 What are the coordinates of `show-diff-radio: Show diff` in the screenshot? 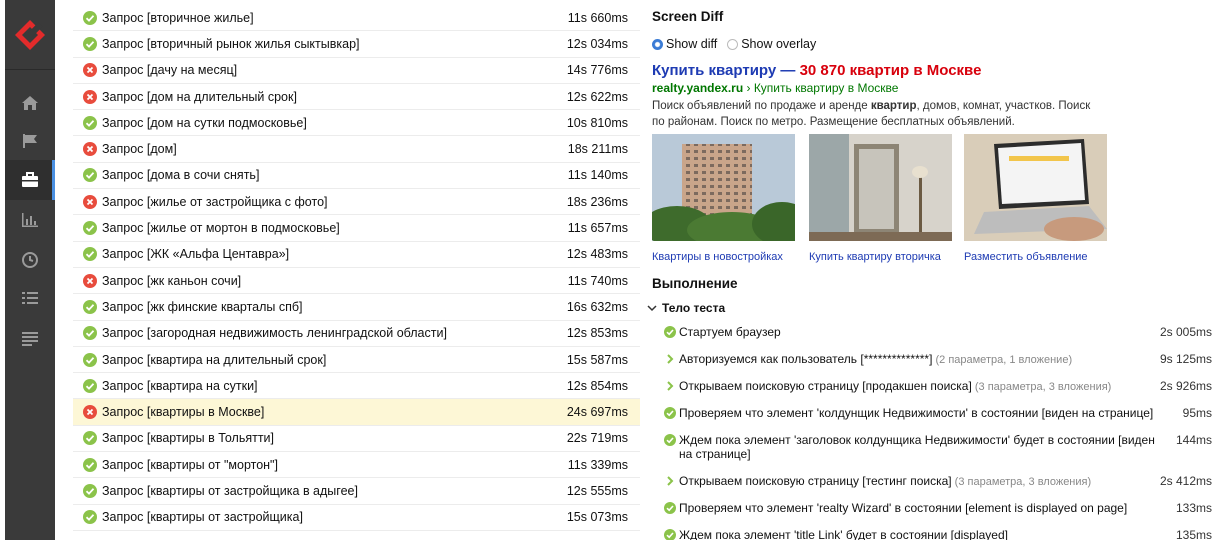 It's located at (684, 44).